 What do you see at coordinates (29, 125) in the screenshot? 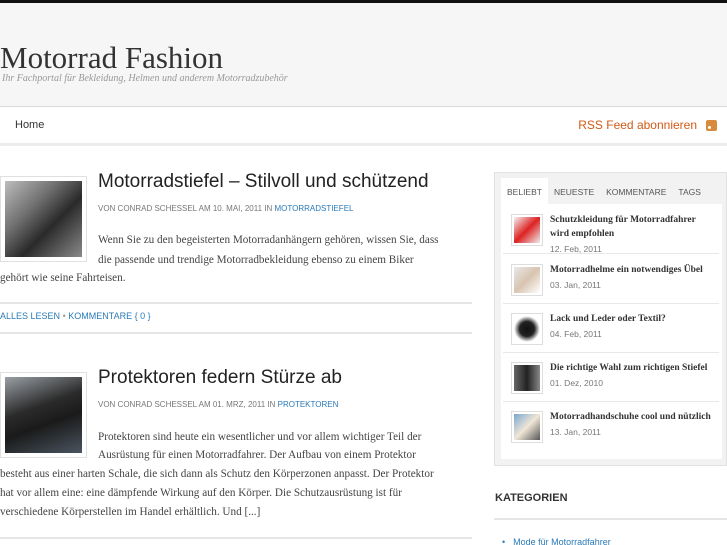
I see `nav-home-link: Home` at bounding box center [29, 125].